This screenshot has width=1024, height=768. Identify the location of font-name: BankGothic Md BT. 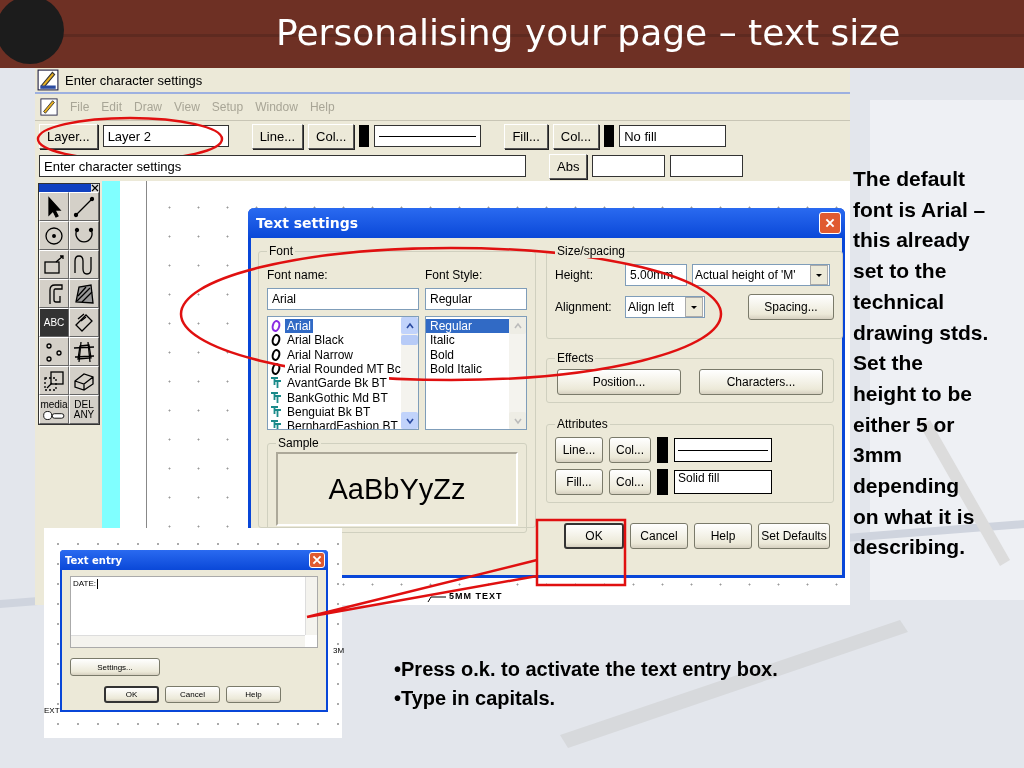
(337, 397).